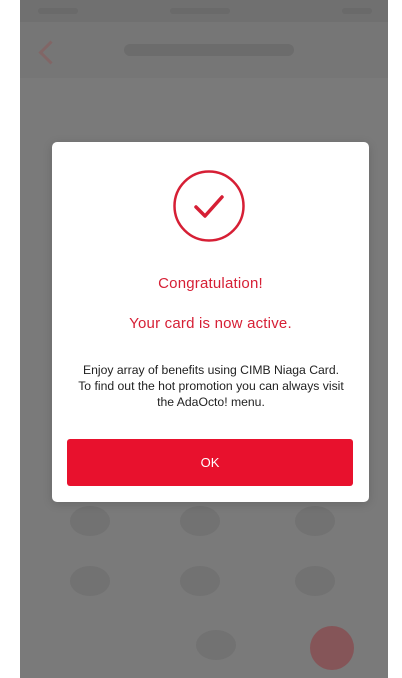 Image resolution: width=402 pixels, height=678 pixels. What do you see at coordinates (209, 50) in the screenshot?
I see `background-title-placeholder` at bounding box center [209, 50].